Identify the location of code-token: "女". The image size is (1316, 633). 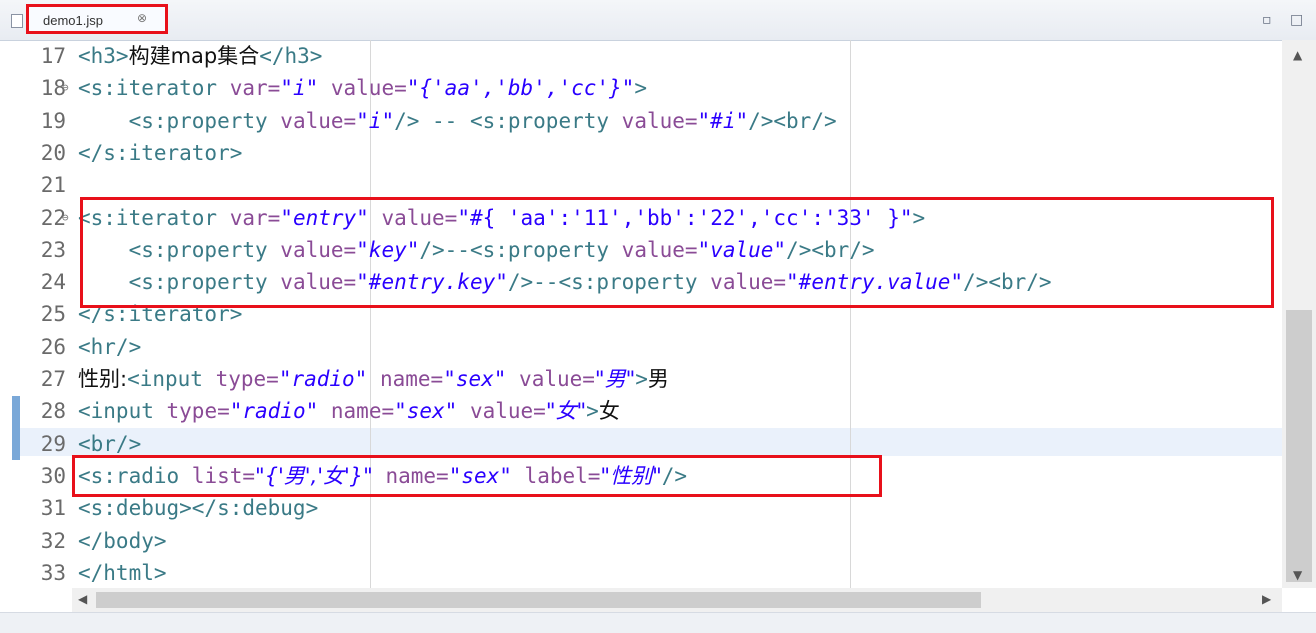
(566, 411).